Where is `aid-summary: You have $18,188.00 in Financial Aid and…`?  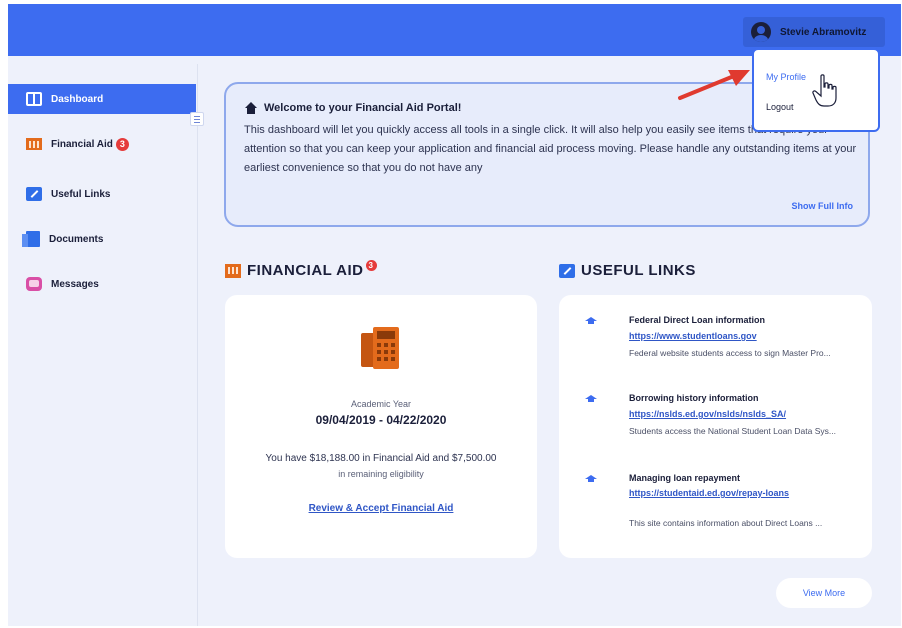 aid-summary: You have $18,188.00 in Financial Aid and… is located at coordinates (381, 458).